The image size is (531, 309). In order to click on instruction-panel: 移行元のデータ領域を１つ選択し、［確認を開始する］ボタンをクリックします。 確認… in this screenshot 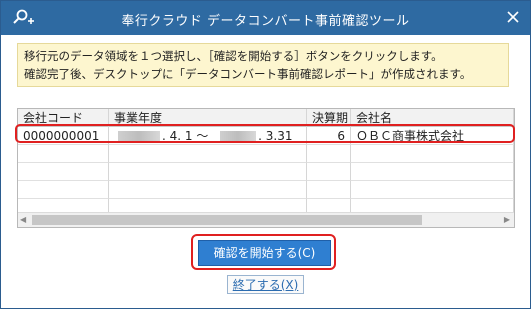, I will do `click(263, 65)`.